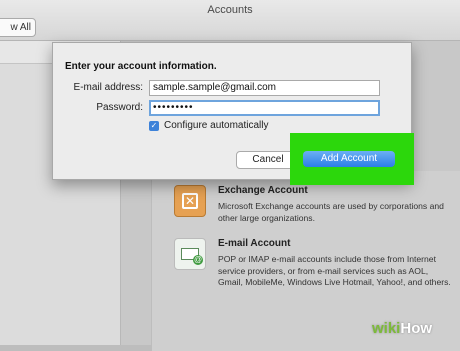  Describe the element at coordinates (190, 254) in the screenshot. I see `email-account-icon: @` at that location.